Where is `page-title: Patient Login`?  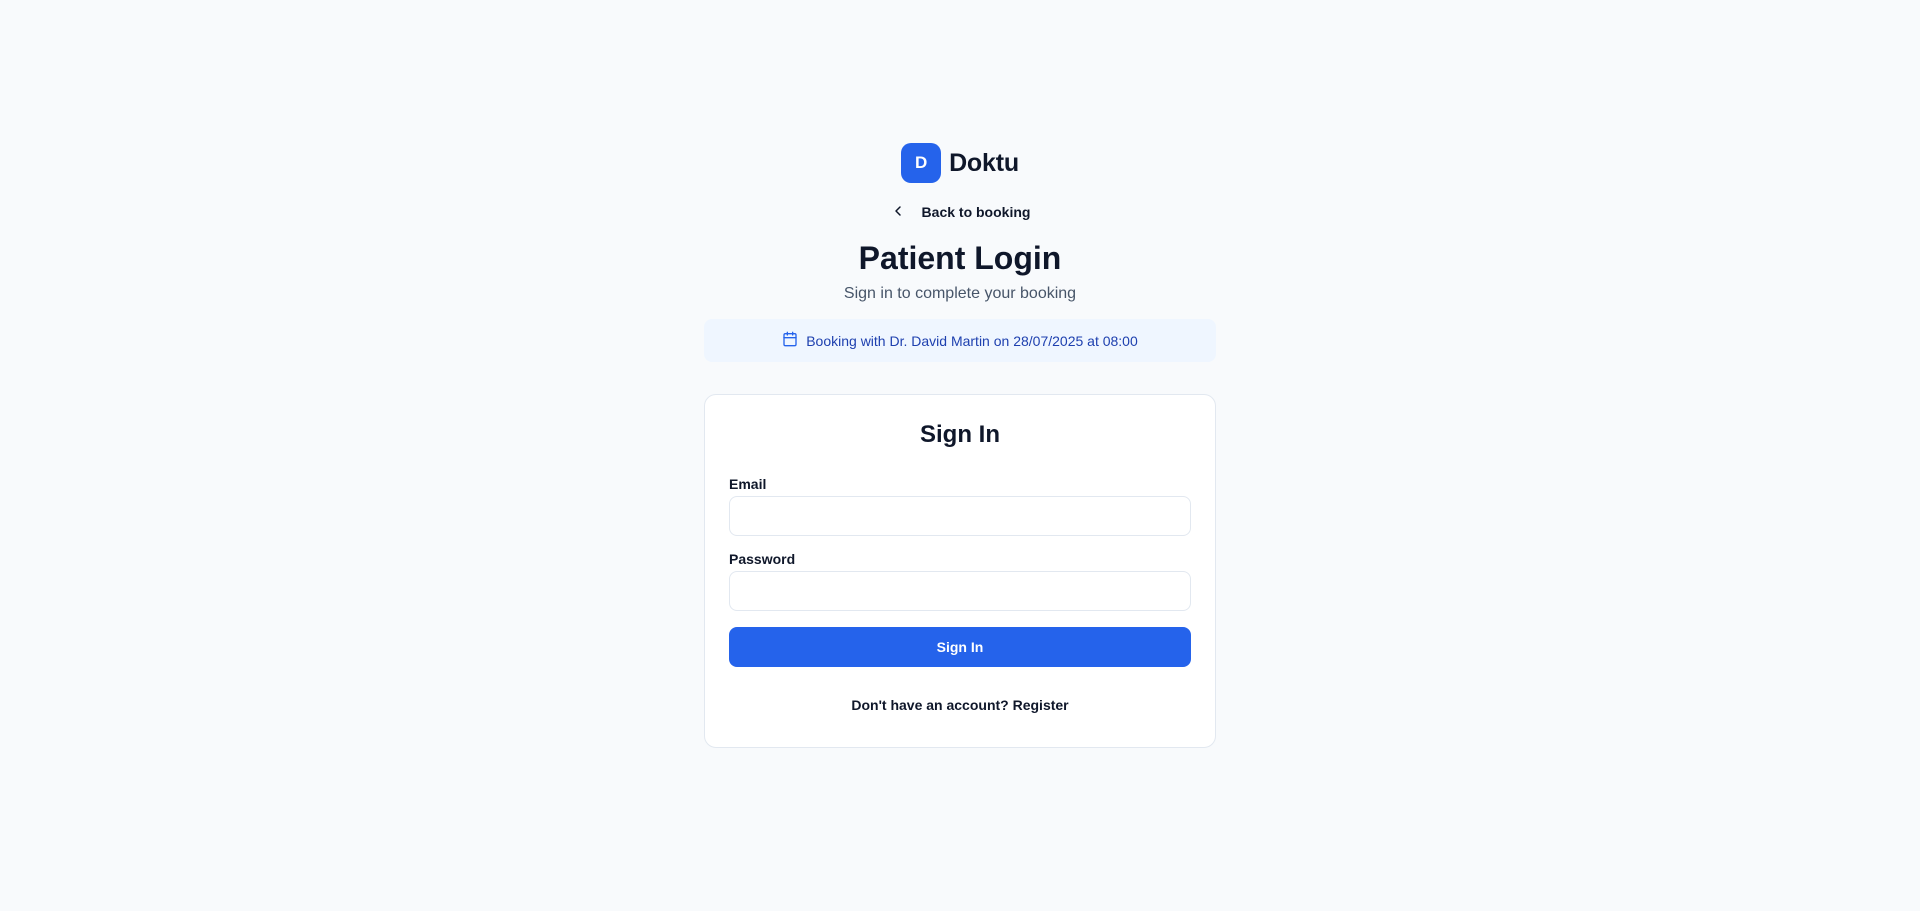 page-title: Patient Login is located at coordinates (960, 258).